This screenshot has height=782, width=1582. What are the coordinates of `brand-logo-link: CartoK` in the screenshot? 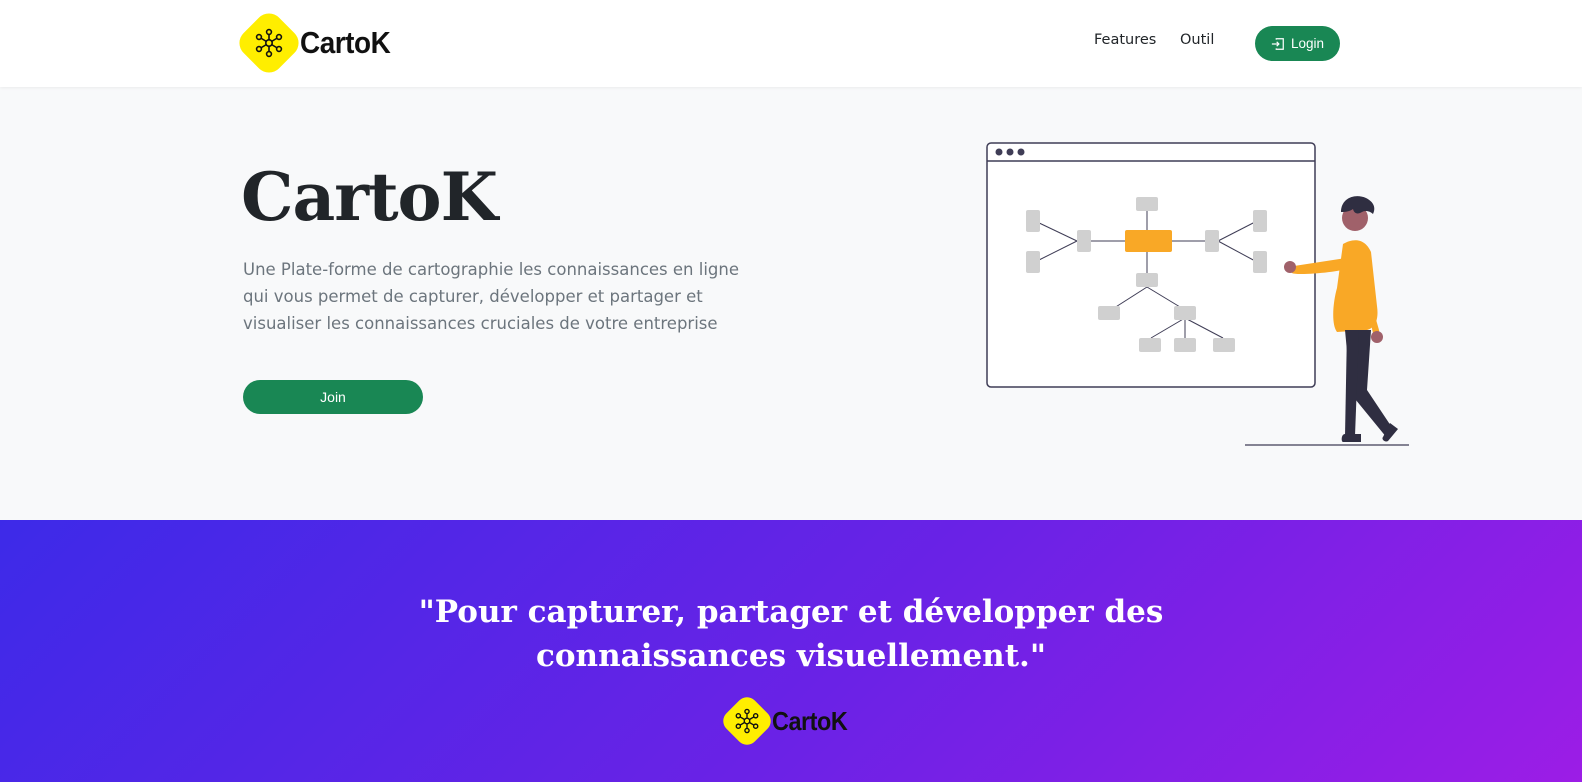 It's located at (316, 43).